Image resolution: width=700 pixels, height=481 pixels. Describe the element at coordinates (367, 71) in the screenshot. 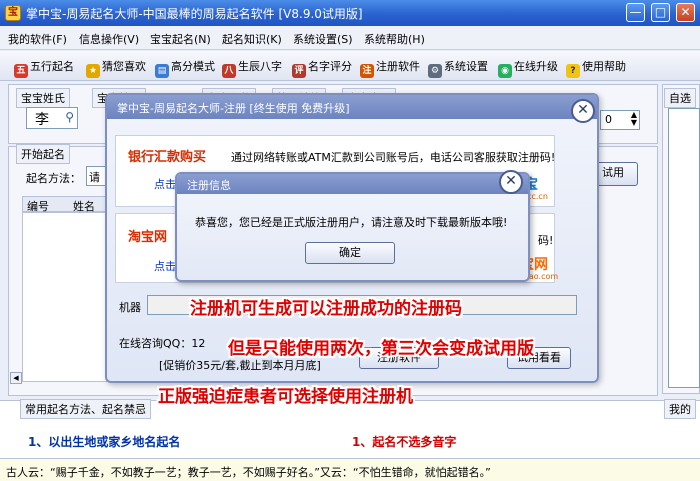

I see `register-icon: 注` at that location.